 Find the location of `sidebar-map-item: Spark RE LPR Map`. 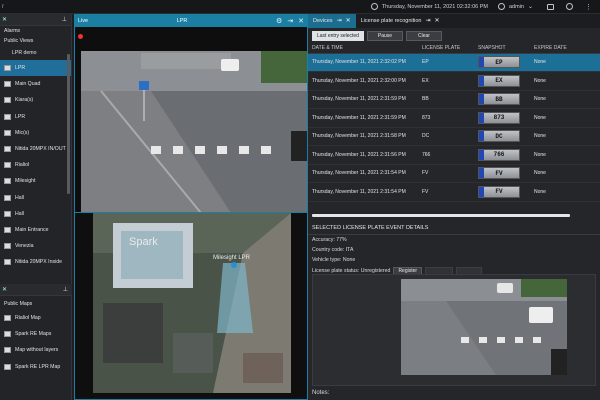

sidebar-map-item: Spark RE LPR Map is located at coordinates (36, 367).